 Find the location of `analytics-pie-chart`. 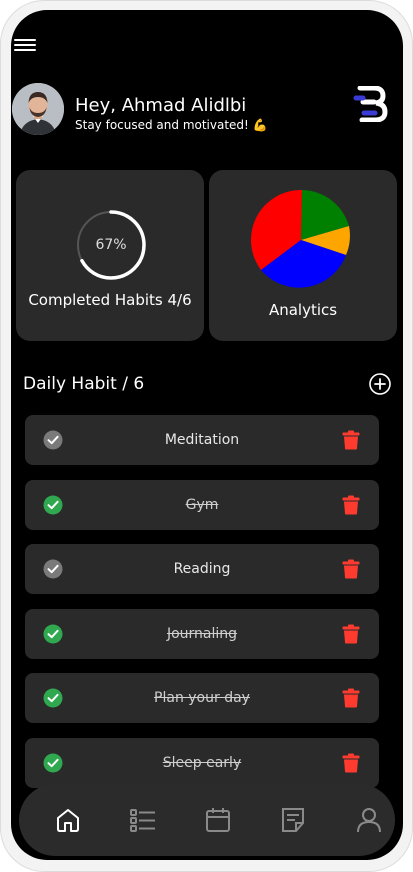

analytics-pie-chart is located at coordinates (300, 238).